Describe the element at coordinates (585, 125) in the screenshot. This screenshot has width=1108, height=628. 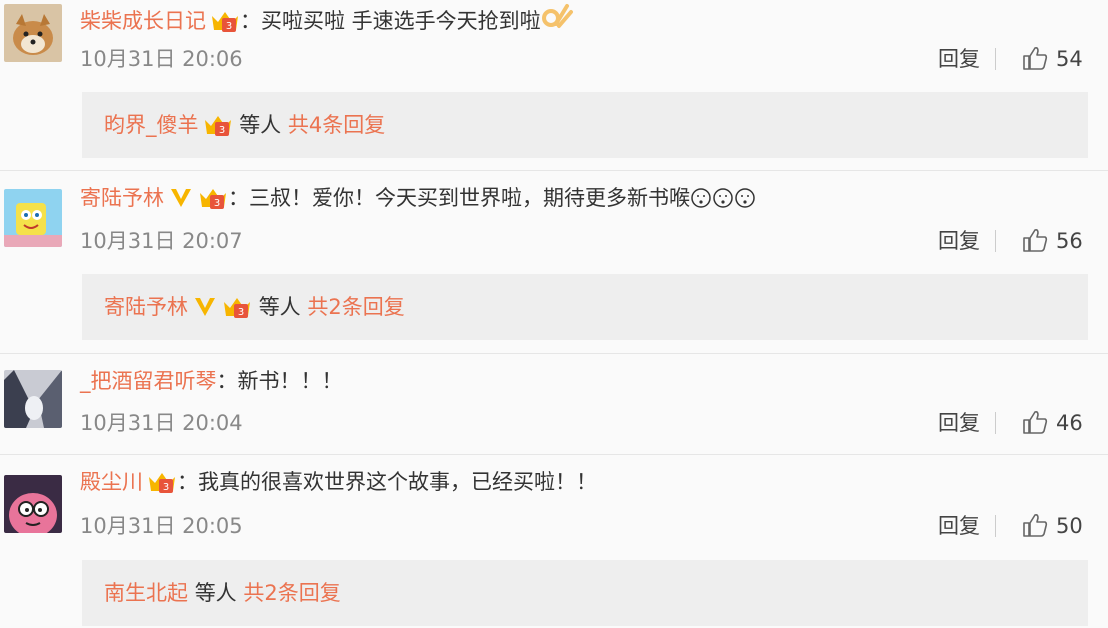
I see `reply-summary: 昀界_傻羊 3 等人 共4条回复` at that location.